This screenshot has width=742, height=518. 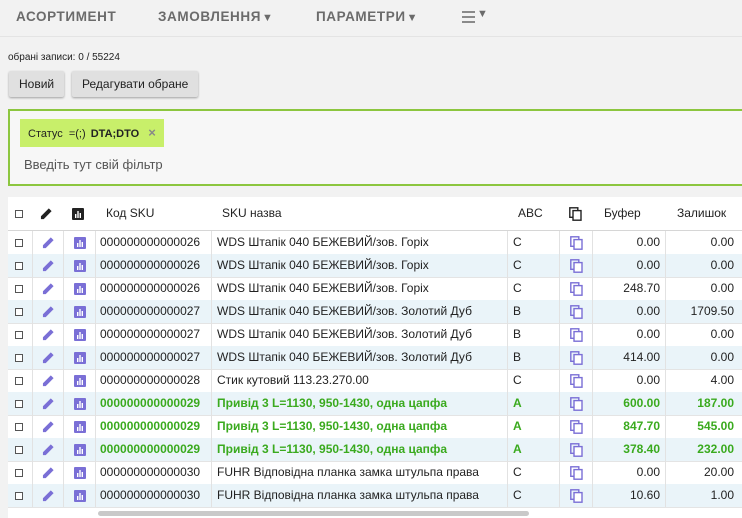 What do you see at coordinates (93, 164) in the screenshot?
I see `filter-input: Введіть тут свій фільтр` at bounding box center [93, 164].